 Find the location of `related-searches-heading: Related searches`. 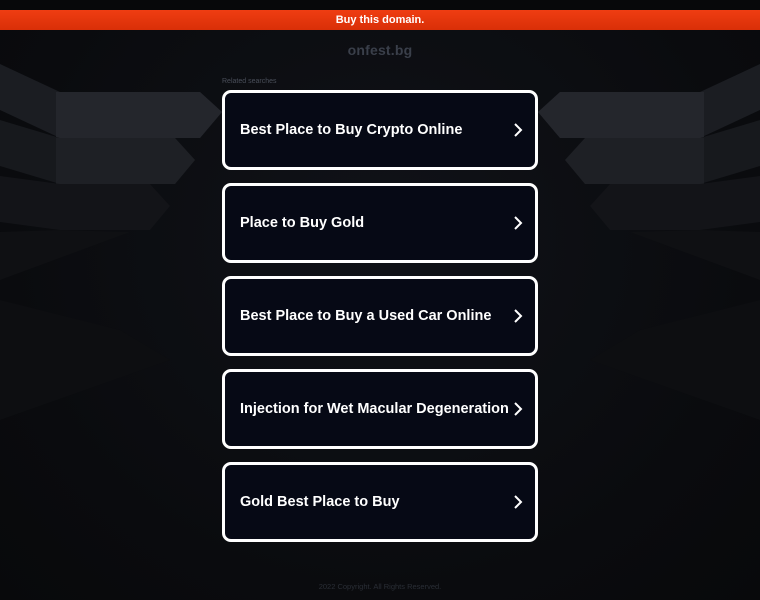

related-searches-heading: Related searches is located at coordinates (249, 81).